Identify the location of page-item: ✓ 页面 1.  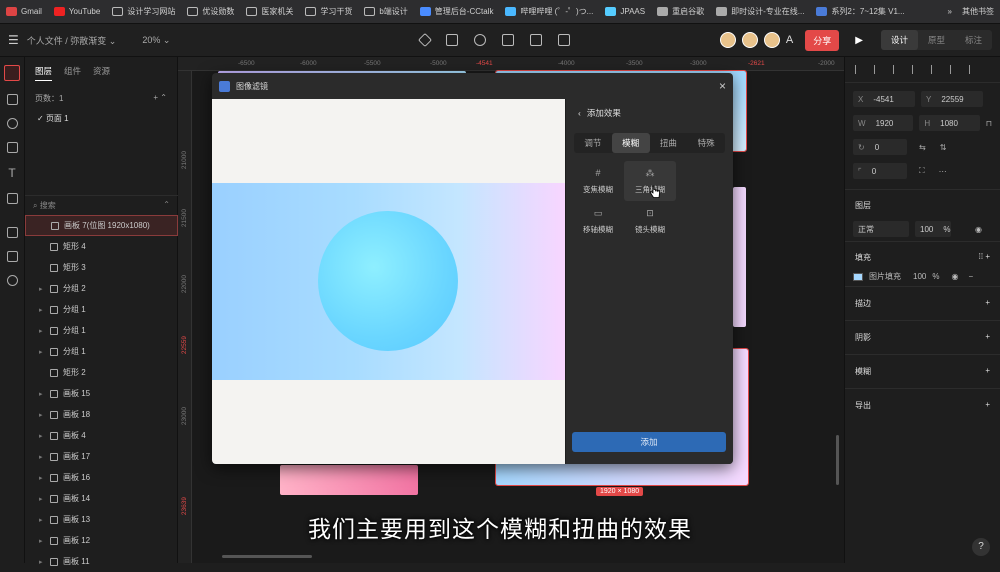
(101, 118).